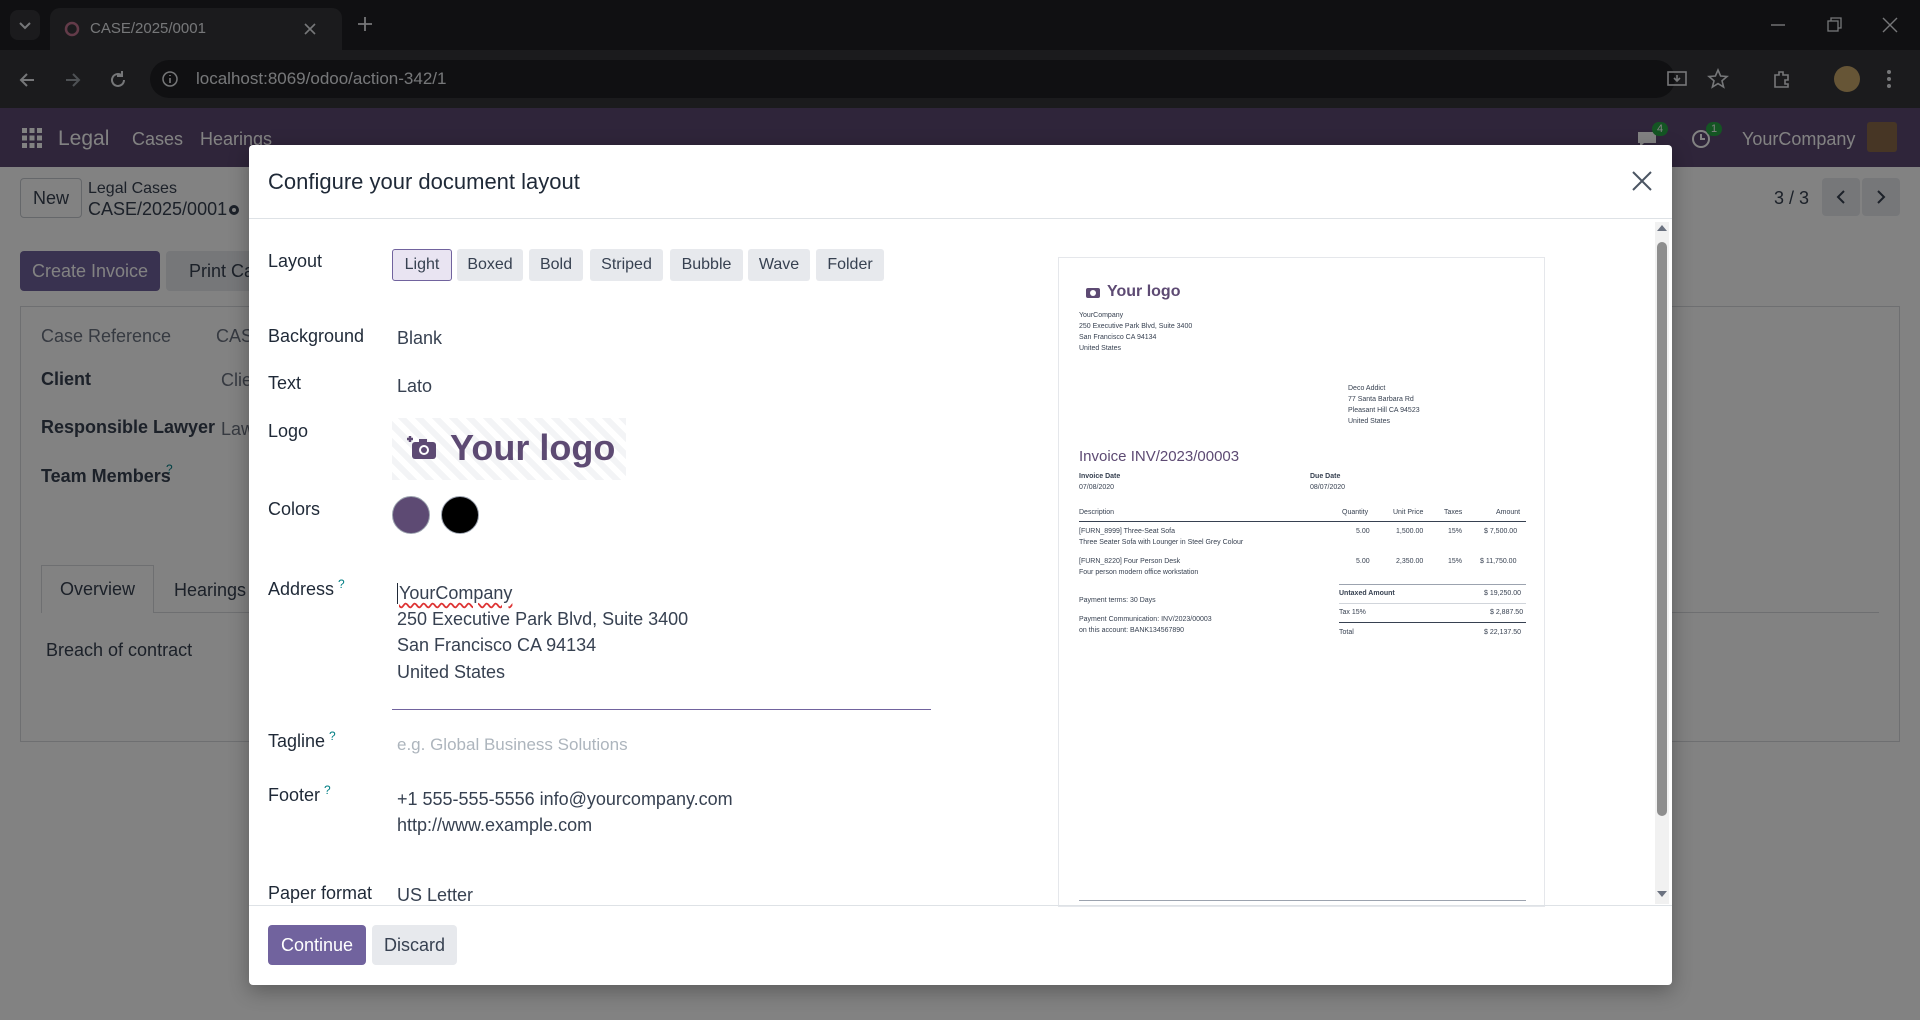 The image size is (1920, 1020). What do you see at coordinates (1302, 900) in the screenshot?
I see `preview-footer-rule` at bounding box center [1302, 900].